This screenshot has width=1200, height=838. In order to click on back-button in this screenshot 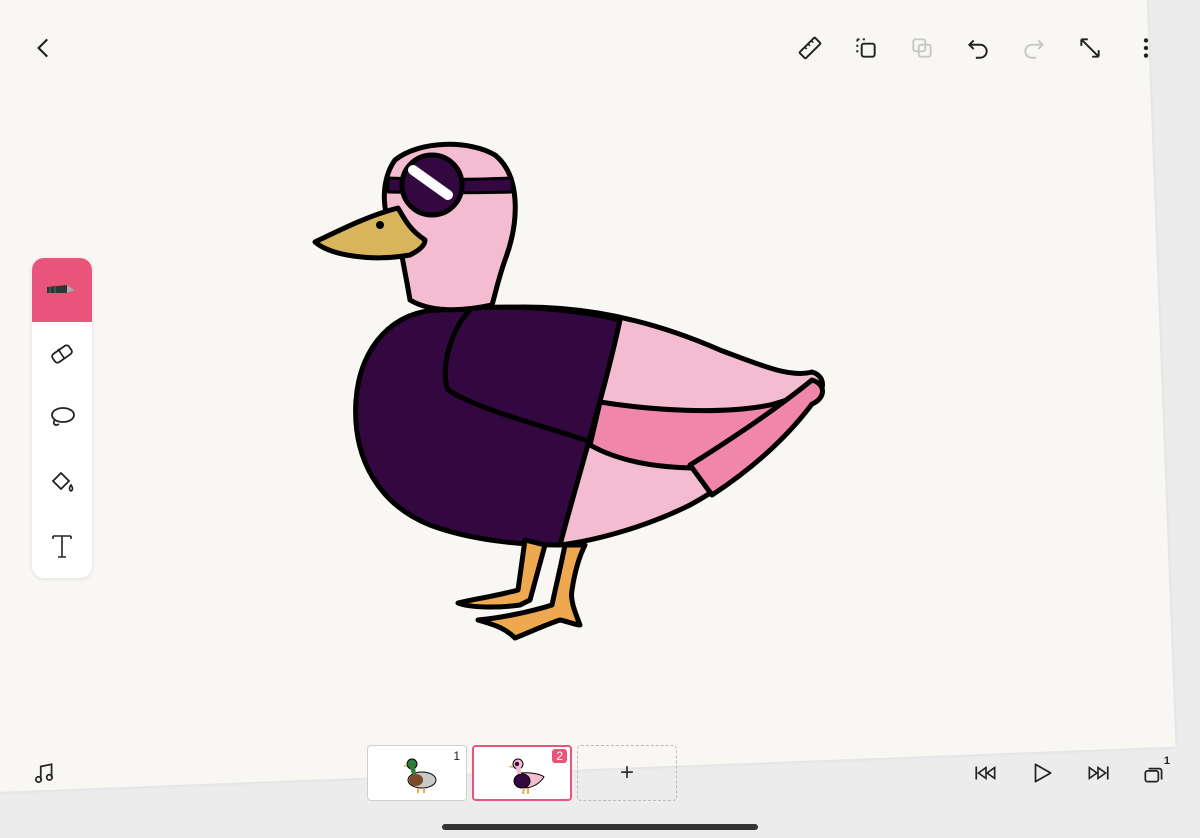, I will do `click(44, 48)`.